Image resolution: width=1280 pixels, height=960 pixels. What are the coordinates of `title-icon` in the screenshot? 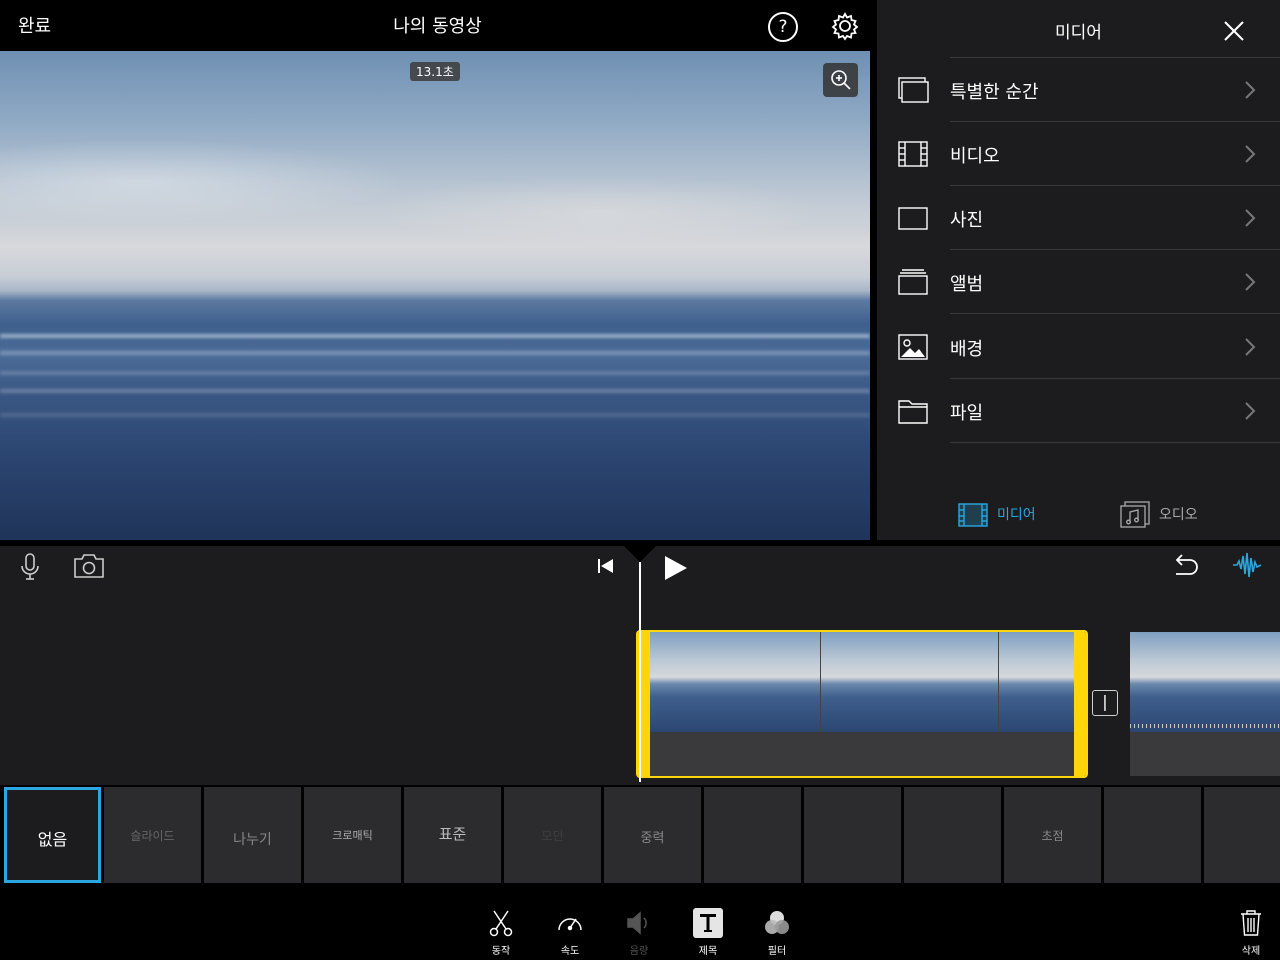 It's located at (708, 923).